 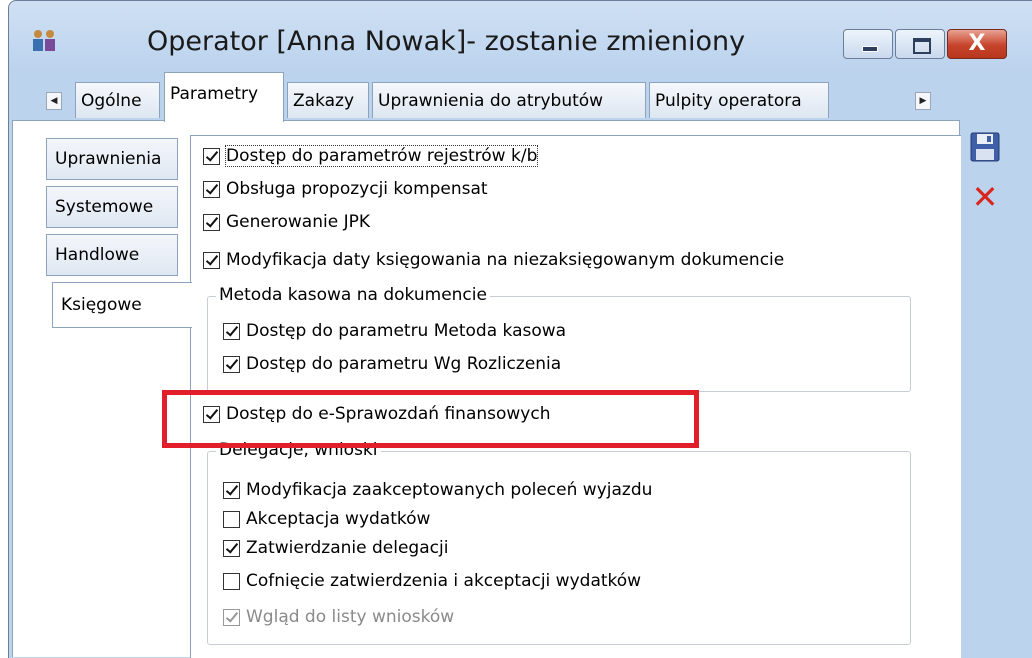 I want to click on close-button: X, so click(x=977, y=44).